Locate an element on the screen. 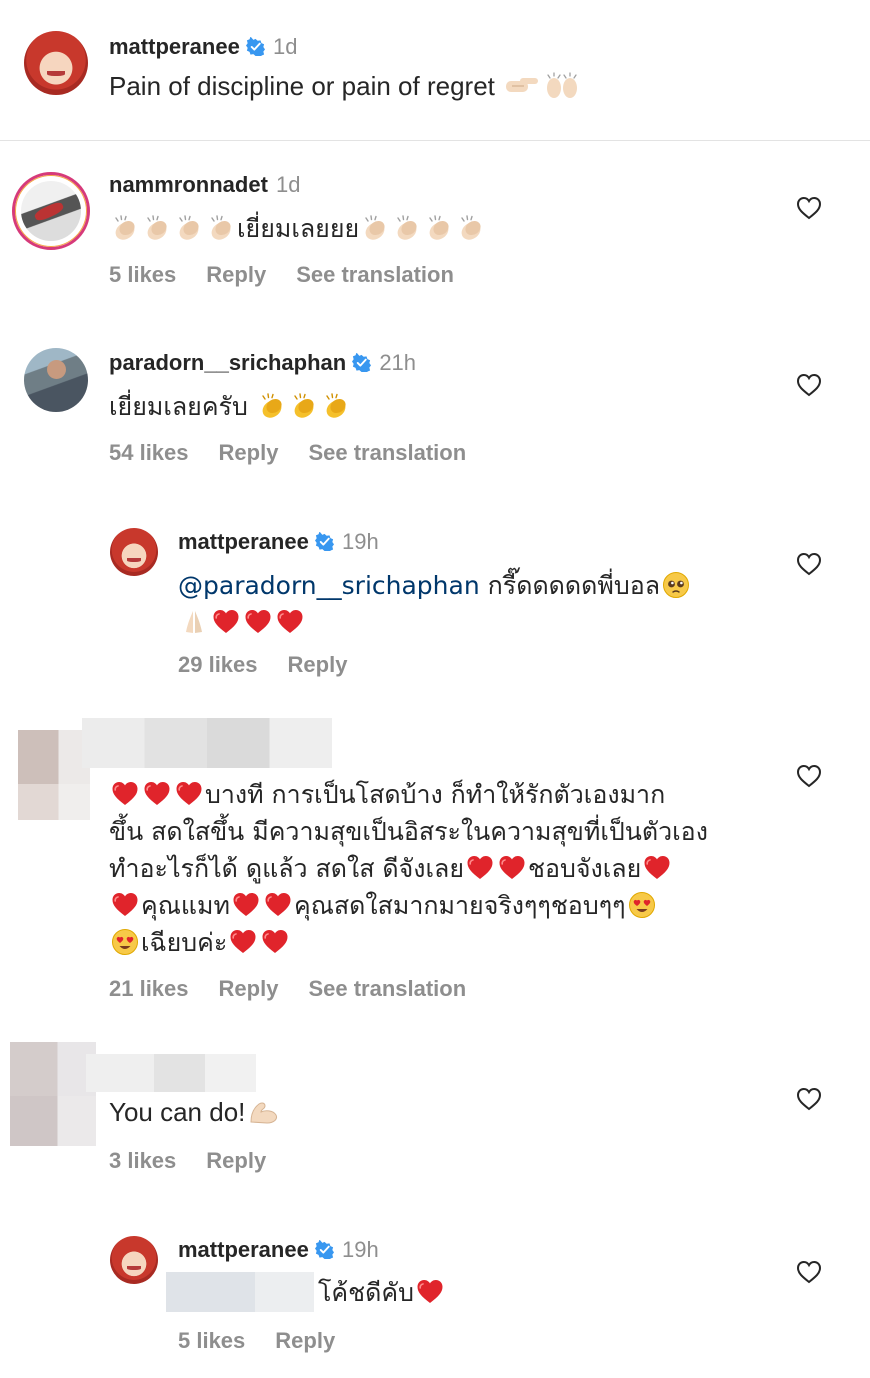 This screenshot has height=1378, width=870. folded-hands-emoji-icon is located at coordinates (194, 622).